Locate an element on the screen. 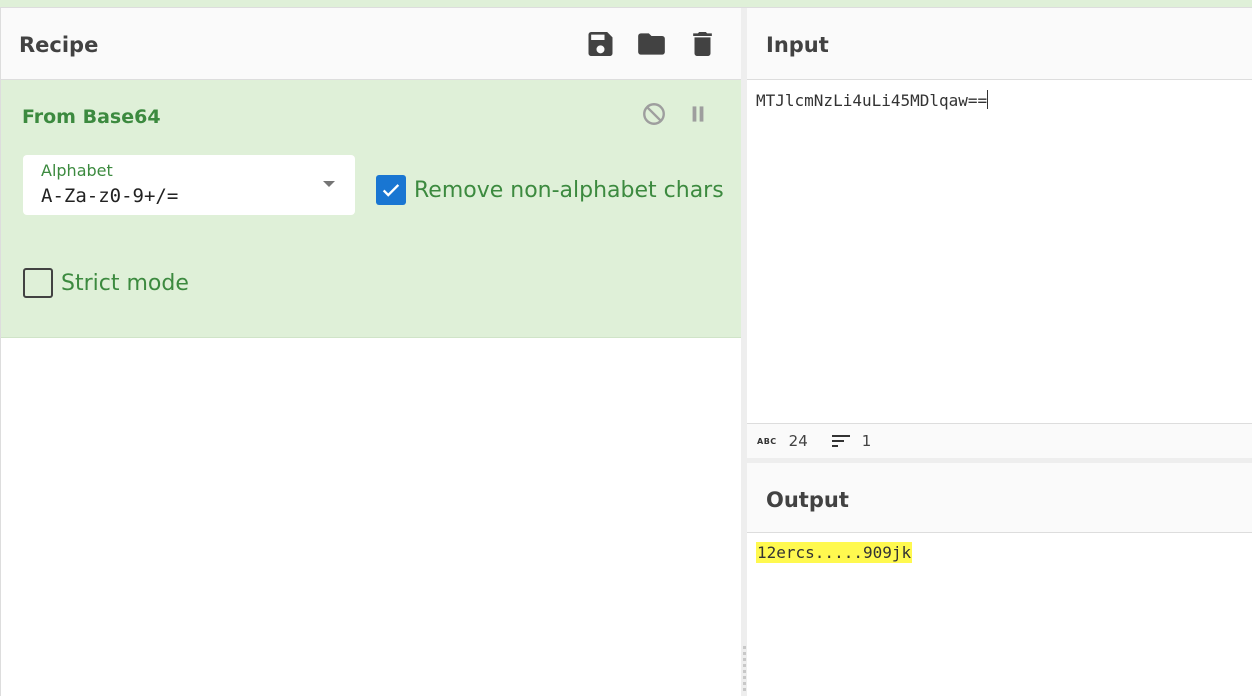 This screenshot has width=1252, height=696. disable-icon is located at coordinates (654, 114).